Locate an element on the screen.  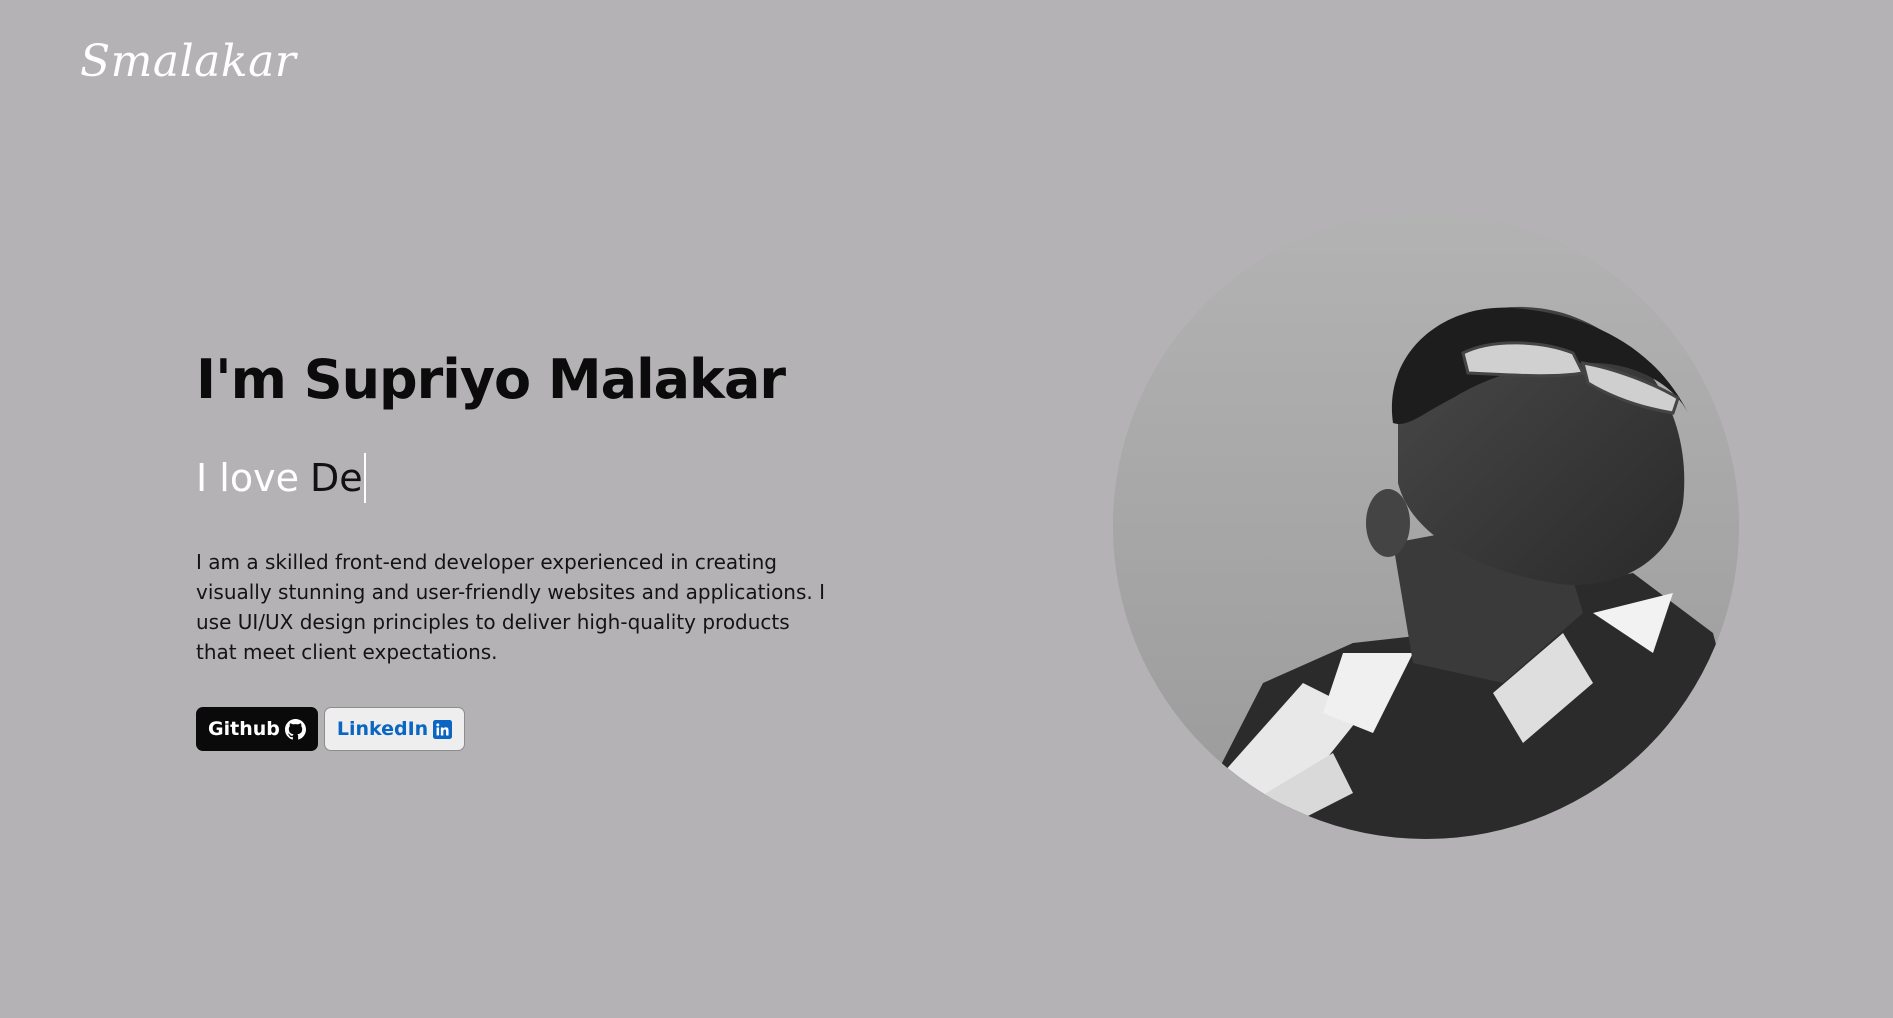
site-logo: Smalakar is located at coordinates (188, 62).